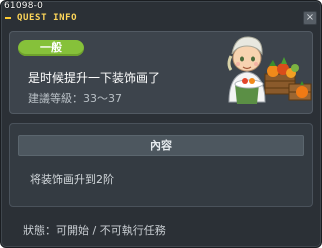 The image size is (322, 248). What do you see at coordinates (51, 48) in the screenshot?
I see `quest-type-badge: 一般` at bounding box center [51, 48].